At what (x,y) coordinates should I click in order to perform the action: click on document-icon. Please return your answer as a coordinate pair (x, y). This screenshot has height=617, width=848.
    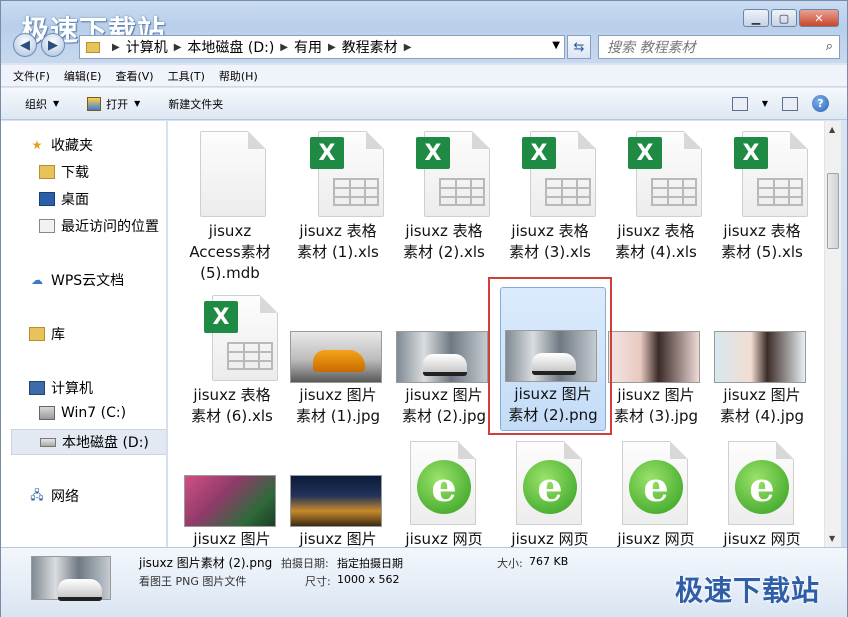
    Looking at the image, I should click on (233, 174).